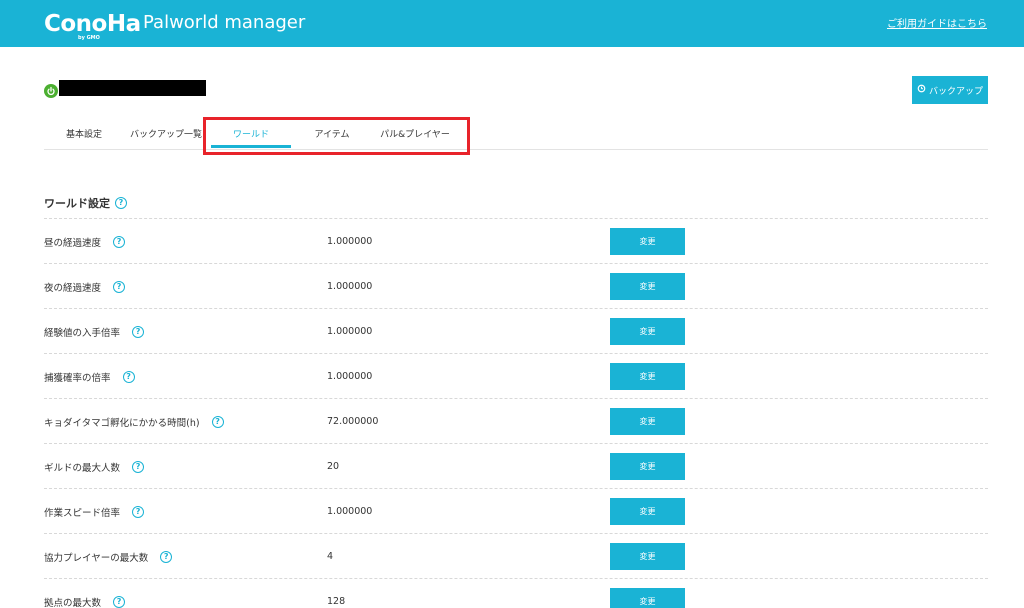 The height and width of the screenshot is (608, 1024). Describe the element at coordinates (516, 593) in the screenshot. I see `setting-row-base-max: 拠点の最大数 ? 128 変更` at that location.